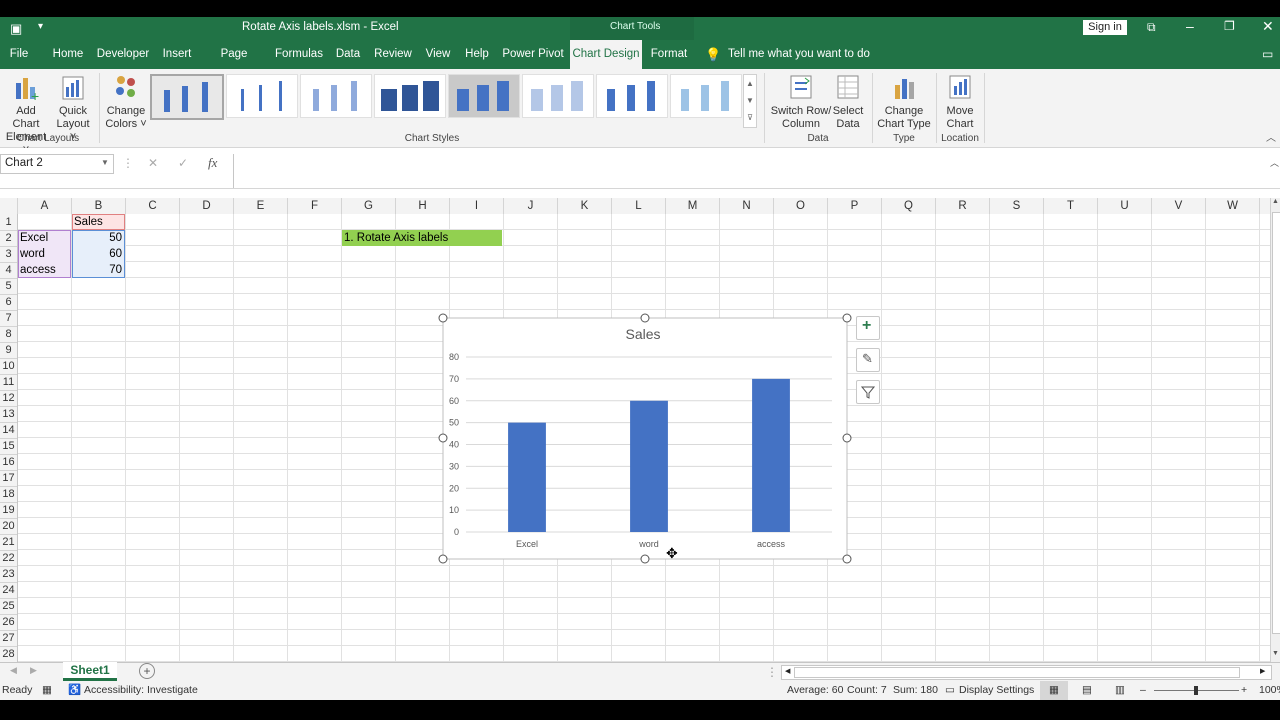 This screenshot has width=1280, height=720. Describe the element at coordinates (456, 532) in the screenshot. I see `y-tick-label: 0` at that location.